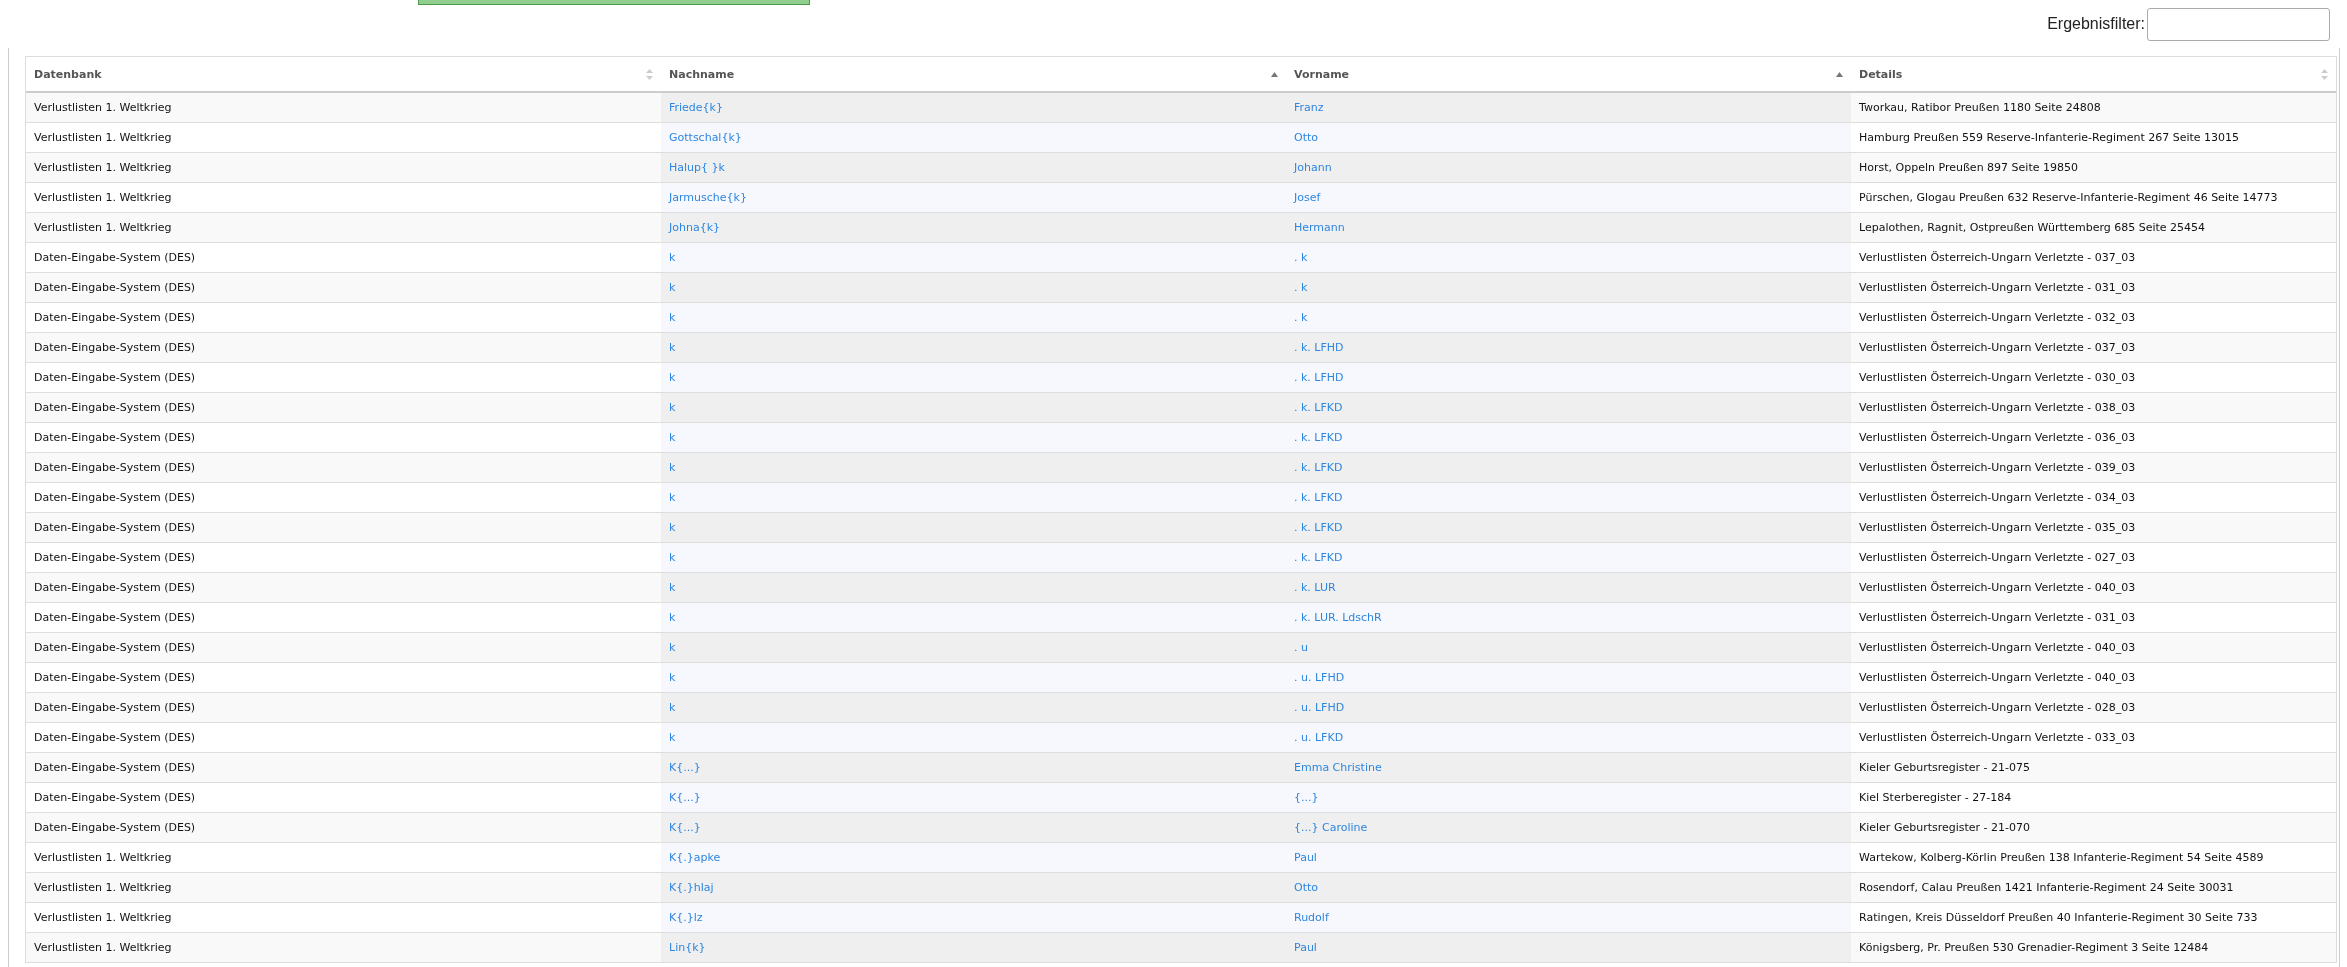 This screenshot has height=967, width=2347. Describe the element at coordinates (708, 197) in the screenshot. I see `surname-link: Jarmusche{k}` at that location.